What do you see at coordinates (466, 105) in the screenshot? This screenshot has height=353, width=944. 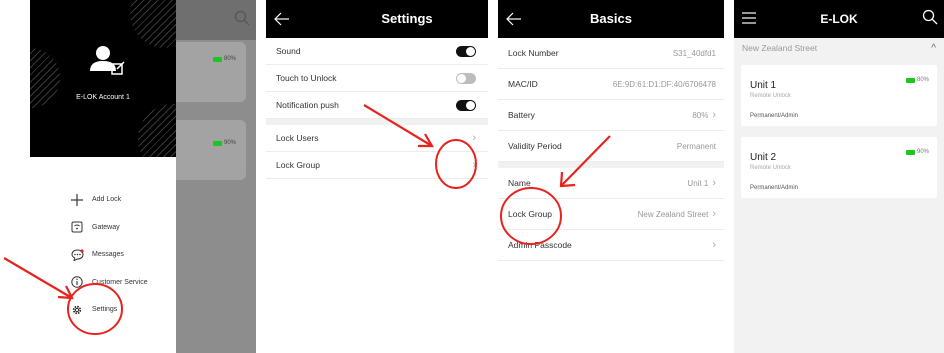 I see `notification-toggle` at bounding box center [466, 105].